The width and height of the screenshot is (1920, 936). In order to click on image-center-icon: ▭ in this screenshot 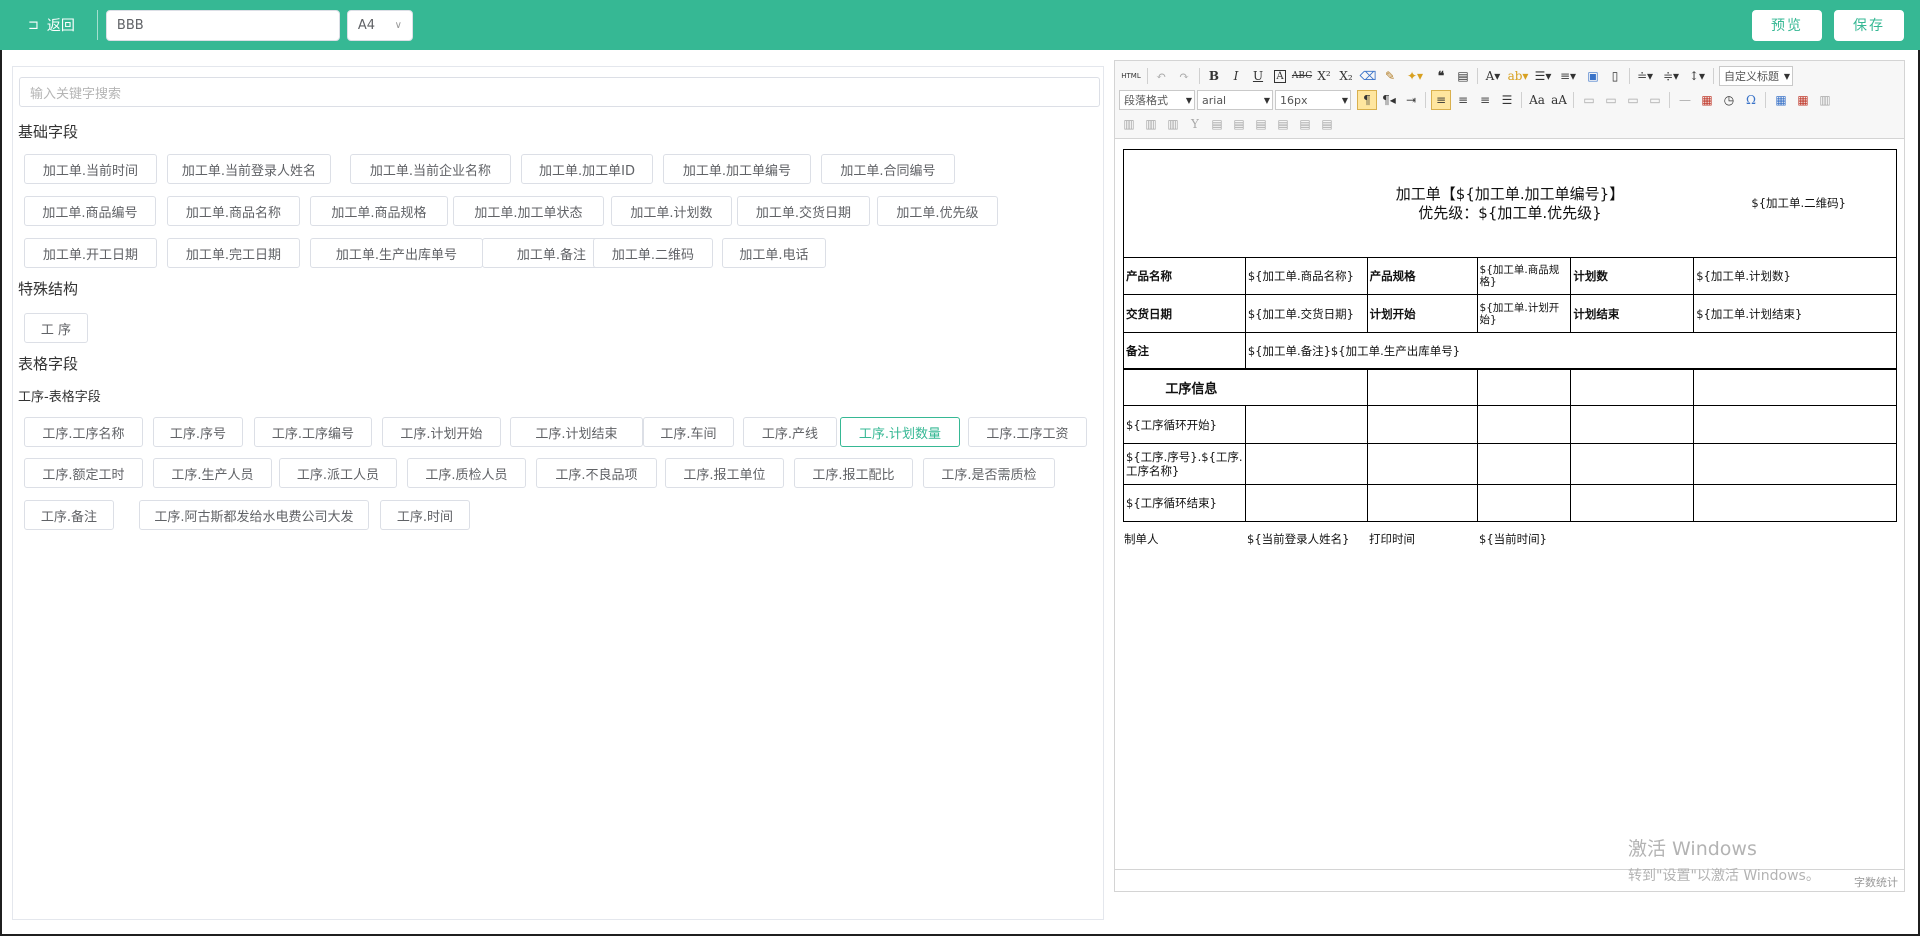, I will do `click(1655, 100)`.